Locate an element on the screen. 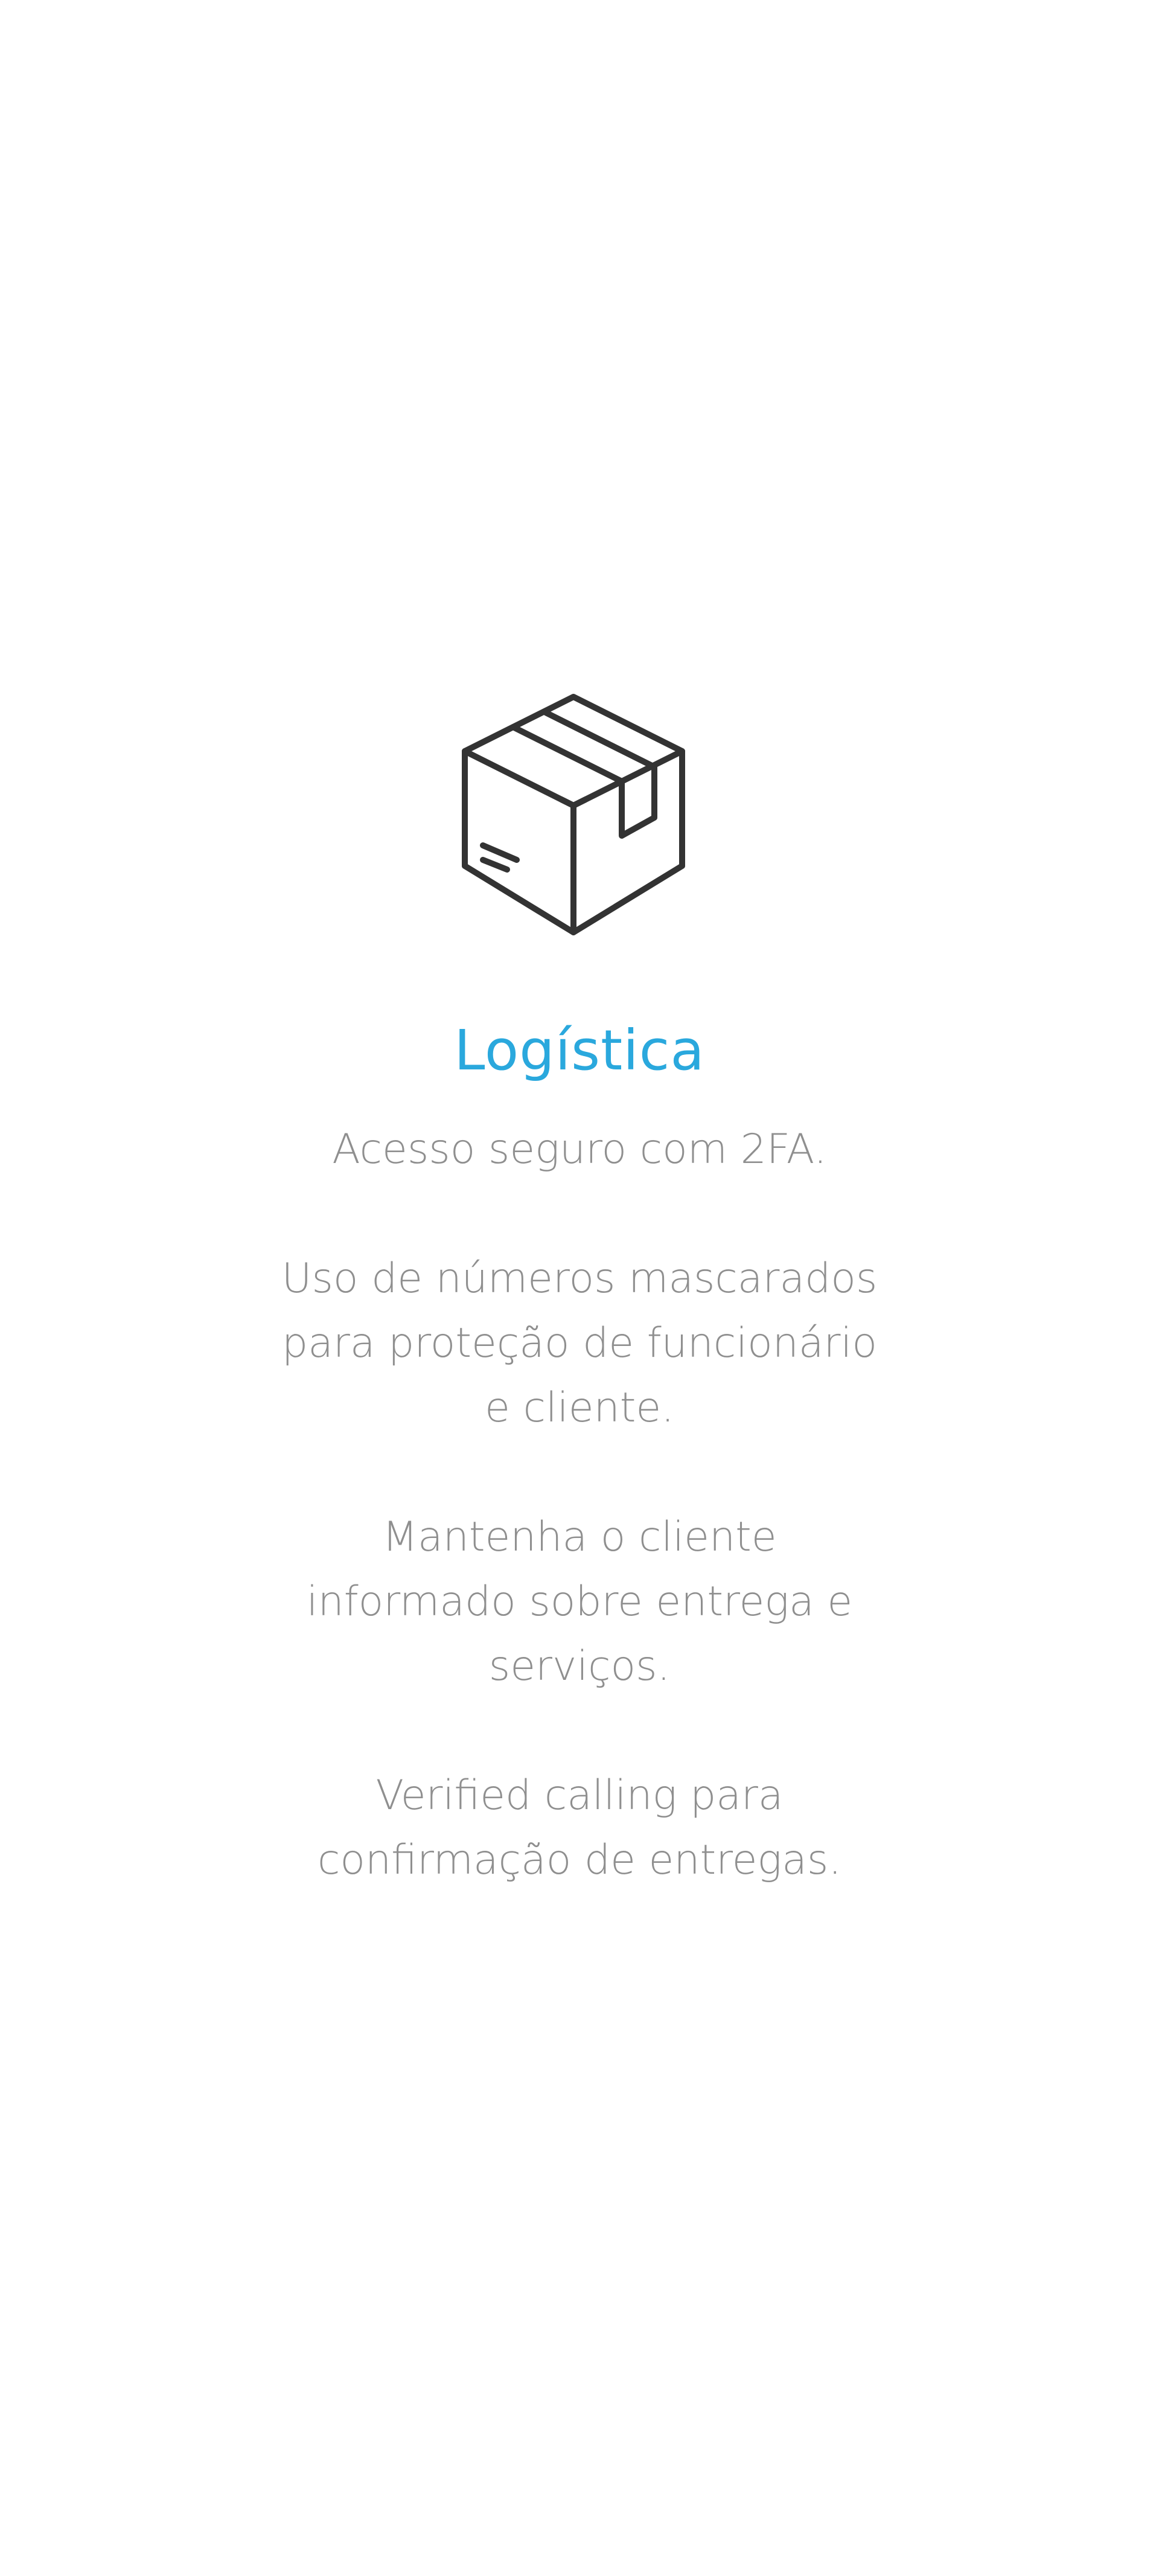 Image resolution: width=1159 pixels, height=2576 pixels. section-title: Logística is located at coordinates (579, 1050).